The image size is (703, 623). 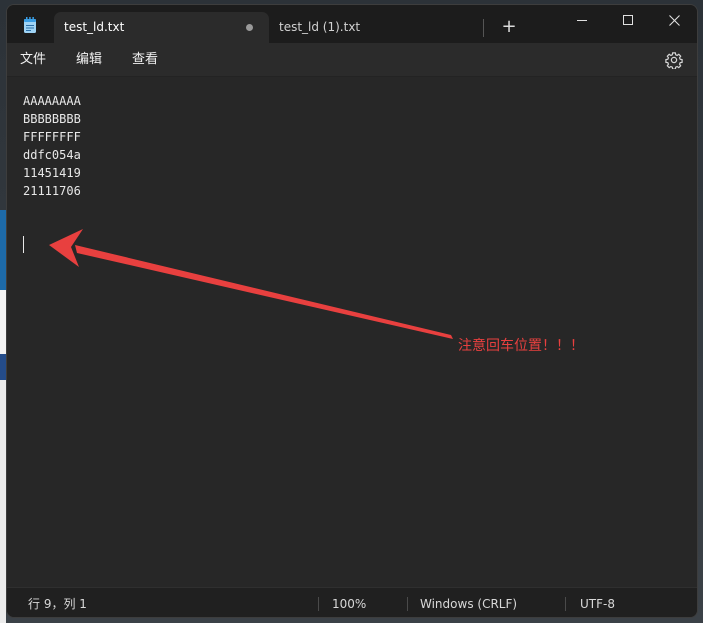 What do you see at coordinates (468, 602) in the screenshot?
I see `line-ending: Windows (CRLF)` at bounding box center [468, 602].